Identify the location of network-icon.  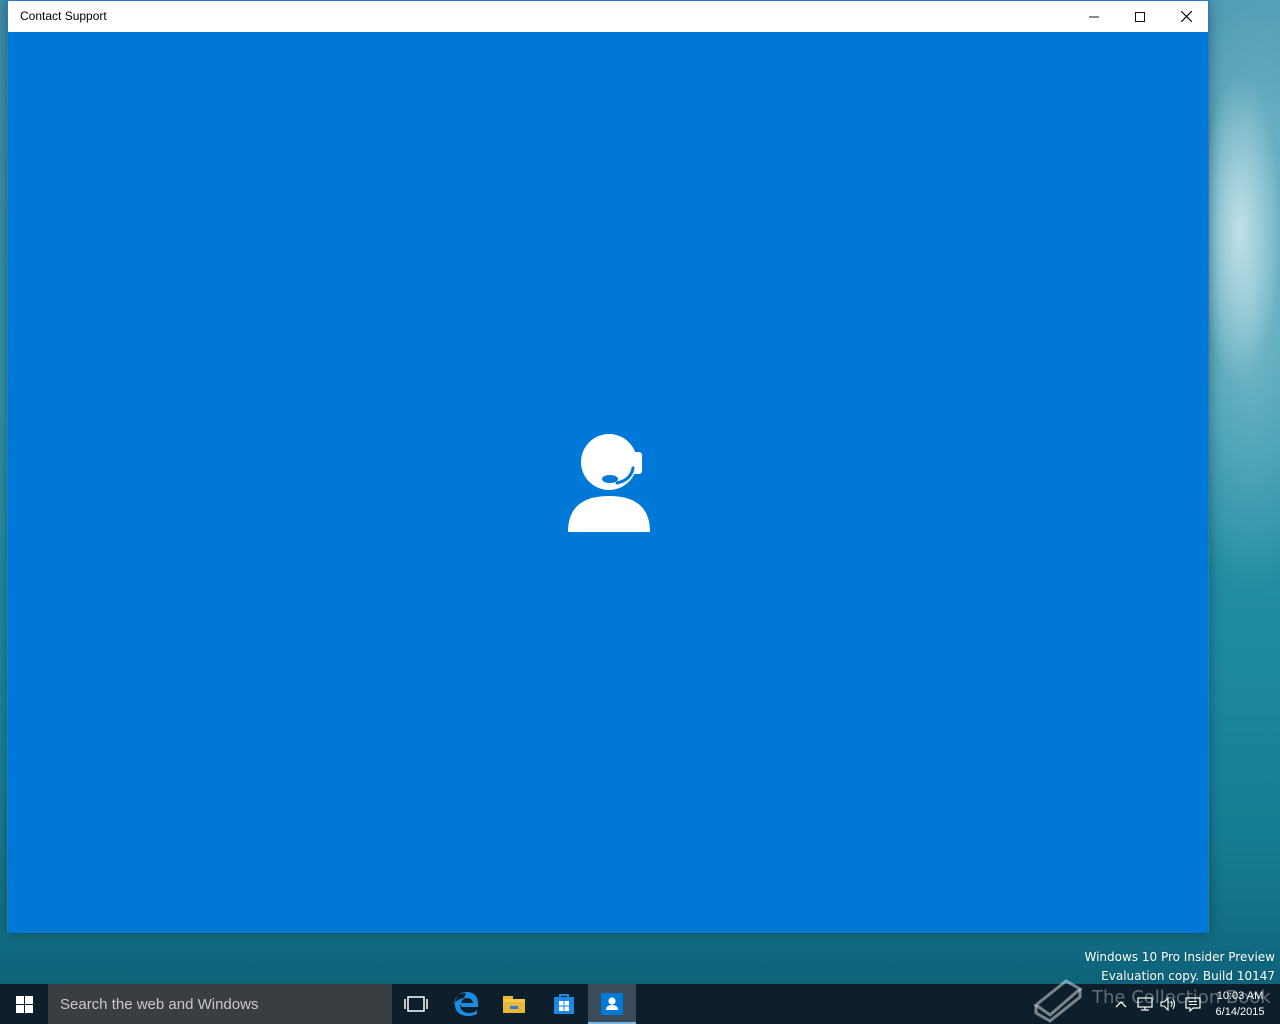
(1145, 1004).